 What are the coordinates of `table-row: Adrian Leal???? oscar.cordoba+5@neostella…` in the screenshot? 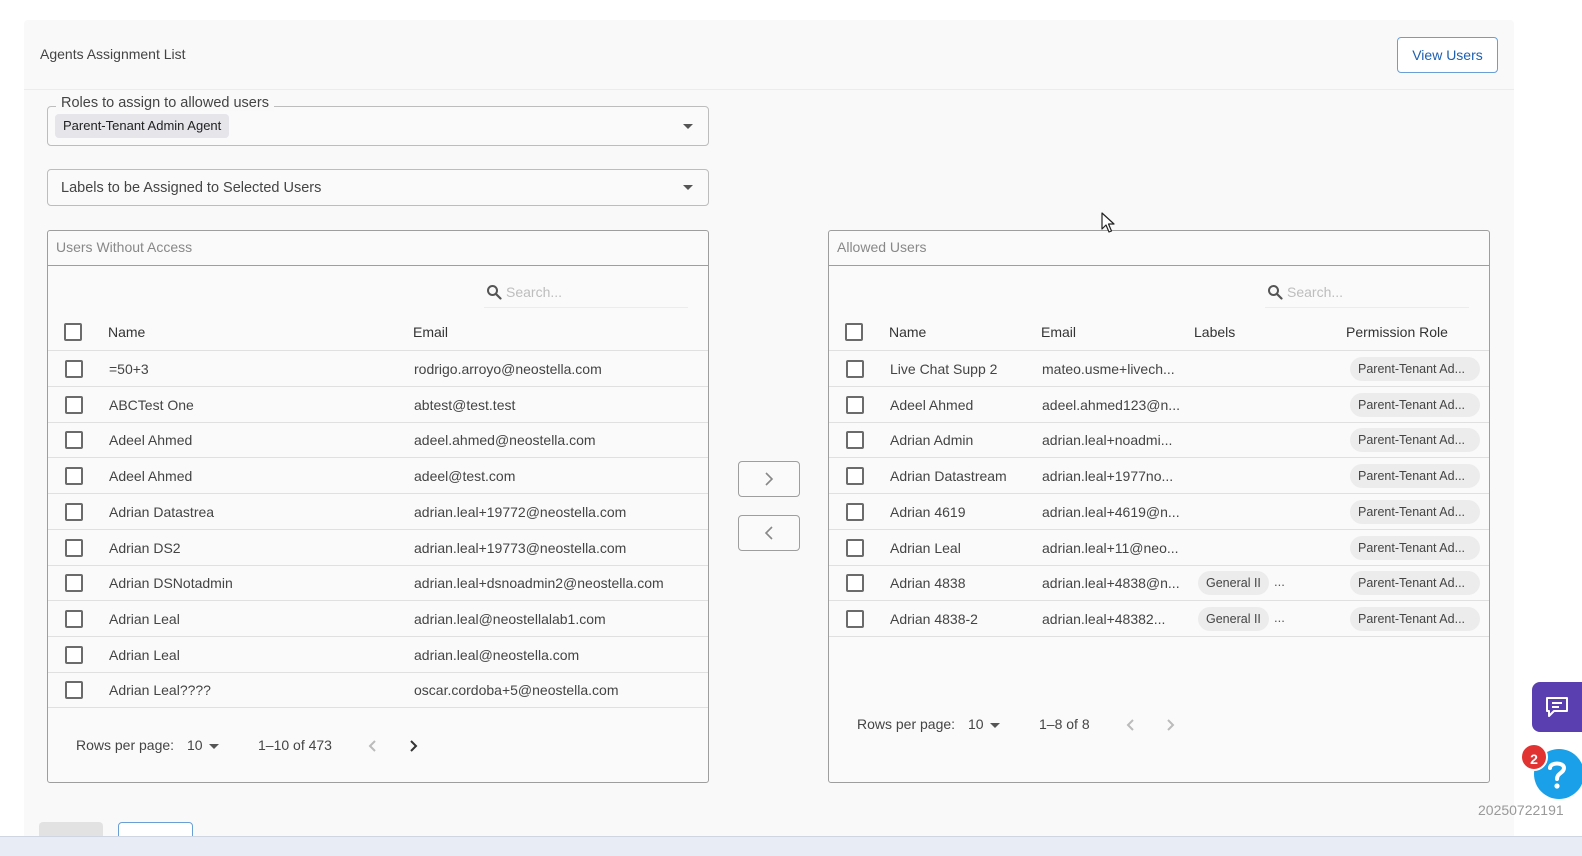 It's located at (378, 690).